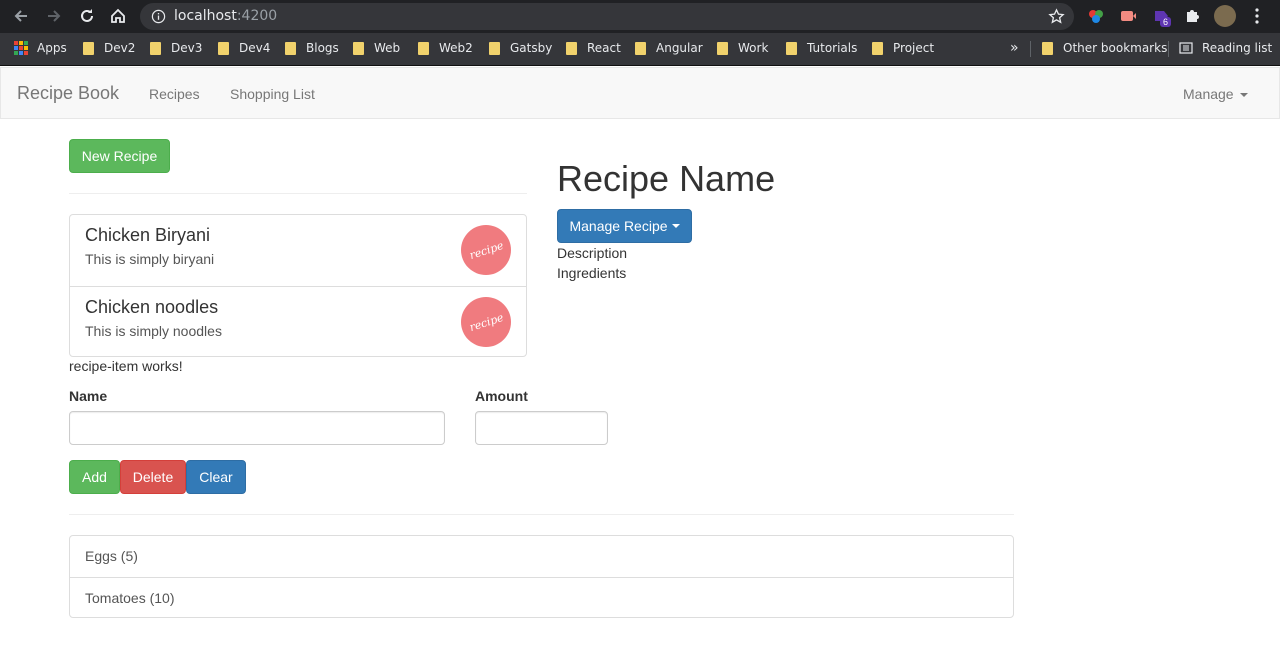 The image size is (1280, 657). What do you see at coordinates (109, 48) in the screenshot?
I see `bookmark-folder: Dev2` at bounding box center [109, 48].